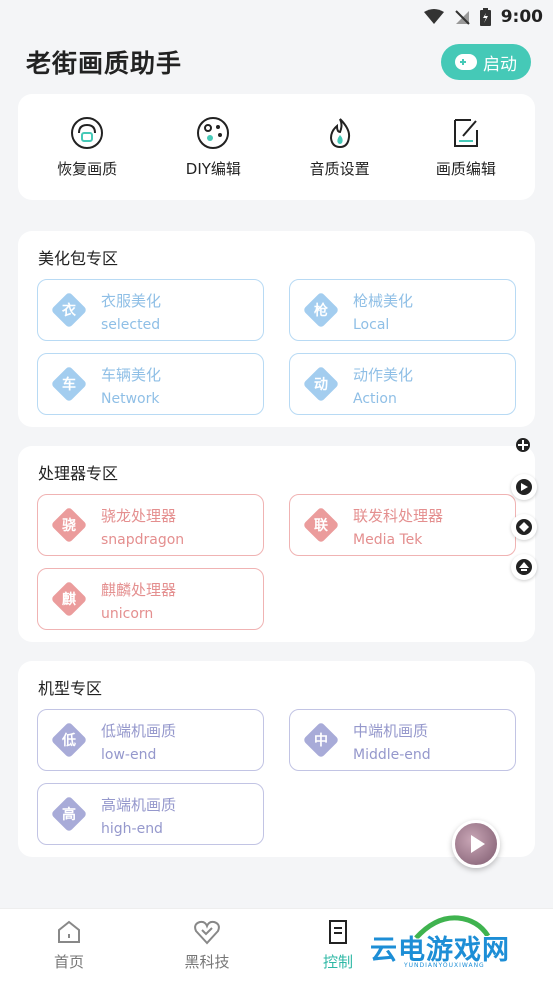 This screenshot has height=983, width=553. What do you see at coordinates (127, 614) in the screenshot?
I see `tile-subtitle: unicorn` at bounding box center [127, 614].